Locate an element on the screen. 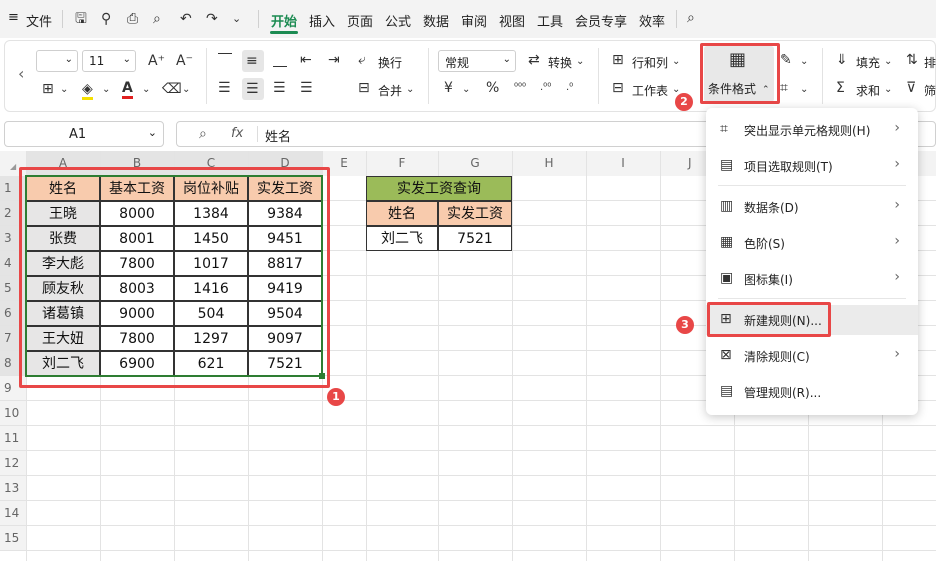 The image size is (936, 561). tab-review: 审阅 is located at coordinates (474, 20).